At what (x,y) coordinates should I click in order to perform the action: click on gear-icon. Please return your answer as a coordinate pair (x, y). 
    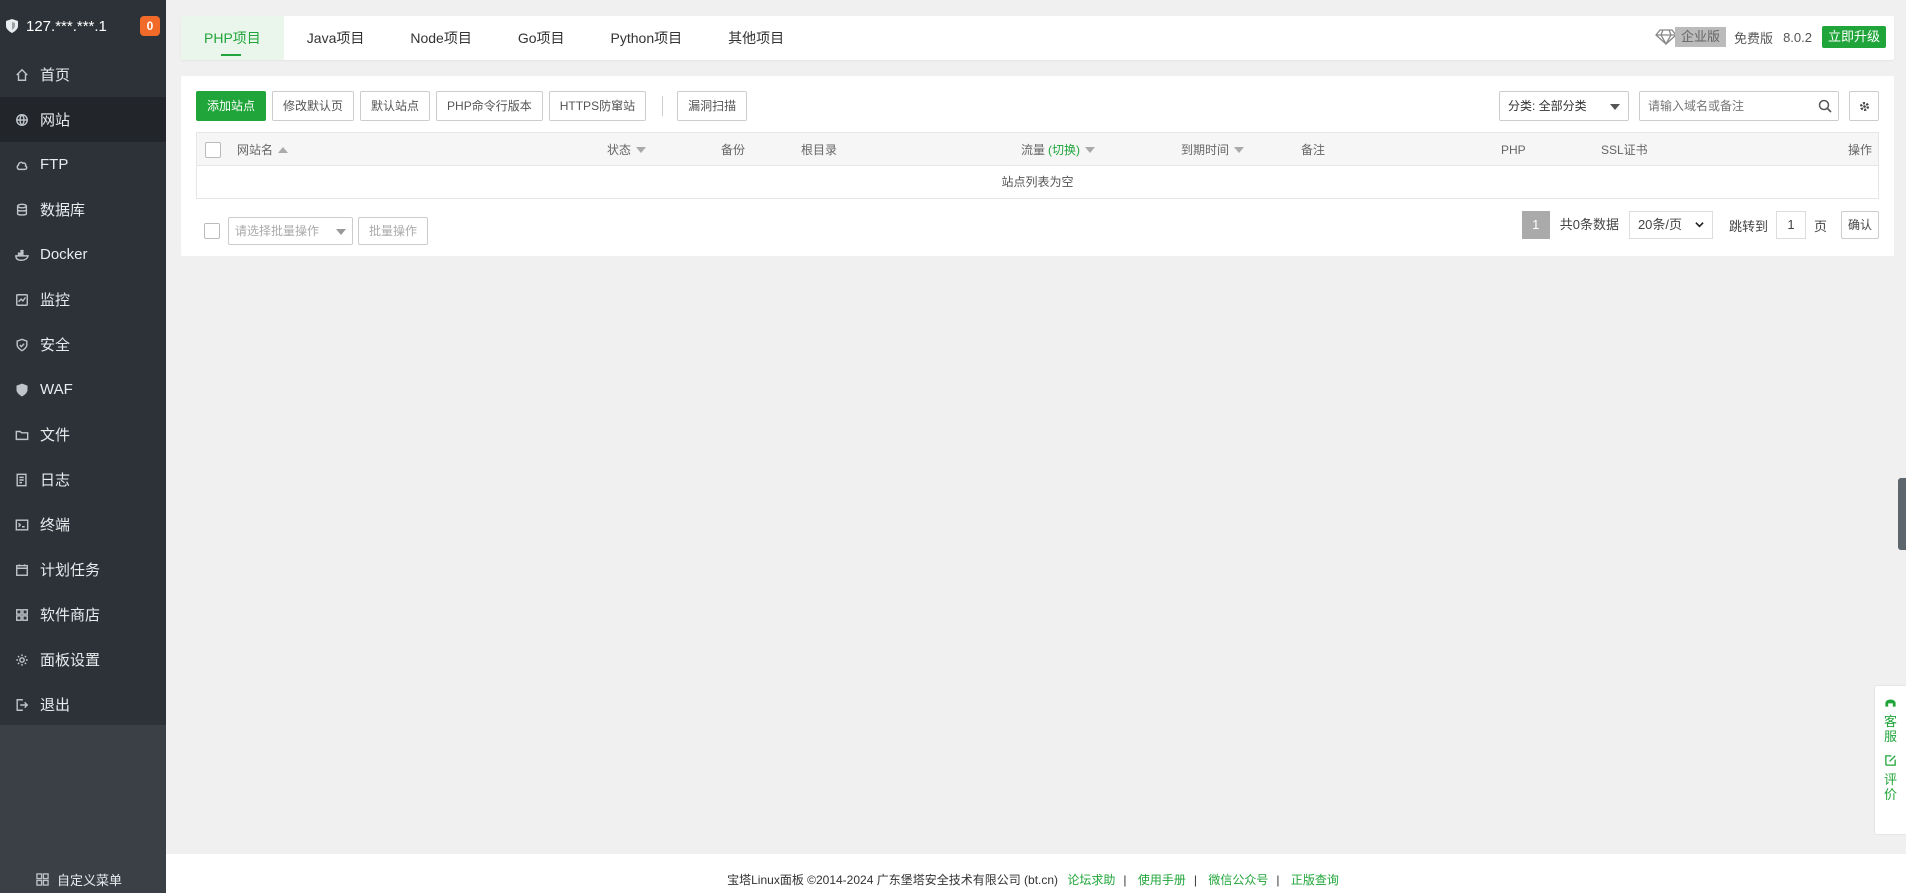
    Looking at the image, I should click on (1864, 106).